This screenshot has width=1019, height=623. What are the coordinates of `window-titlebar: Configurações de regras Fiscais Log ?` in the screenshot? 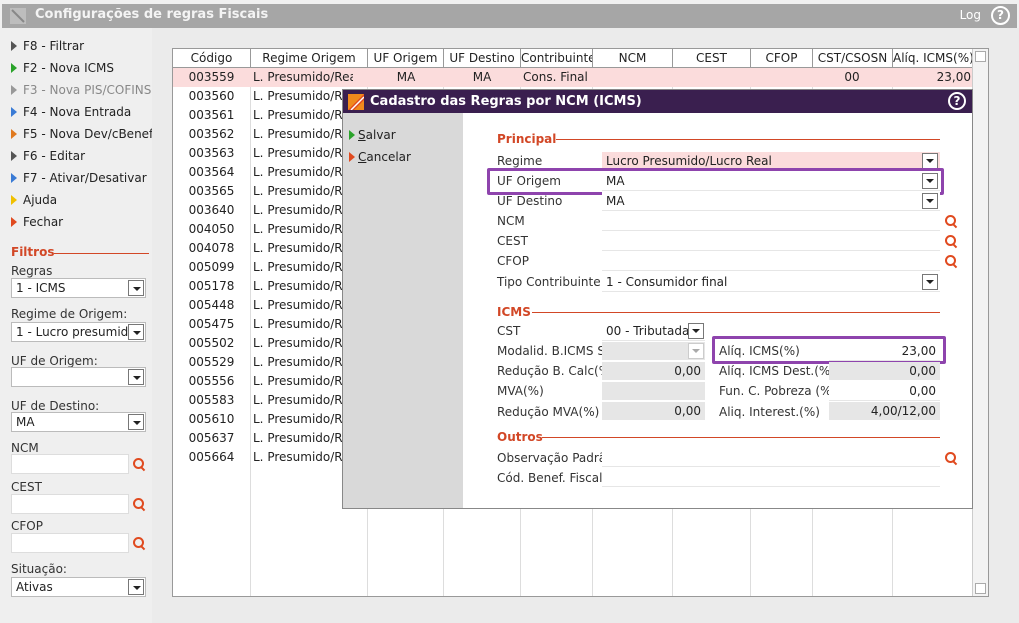 It's located at (509, 16).